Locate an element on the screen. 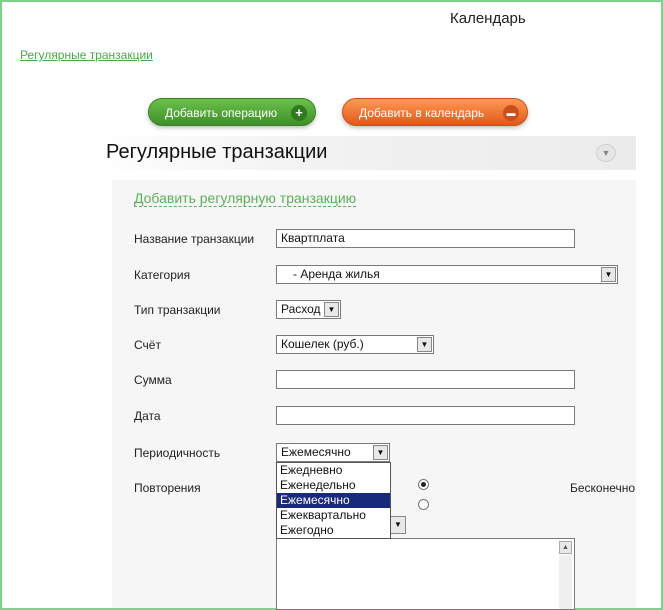 Image resolution: width=663 pixels, height=610 pixels. date-input is located at coordinates (425, 415).